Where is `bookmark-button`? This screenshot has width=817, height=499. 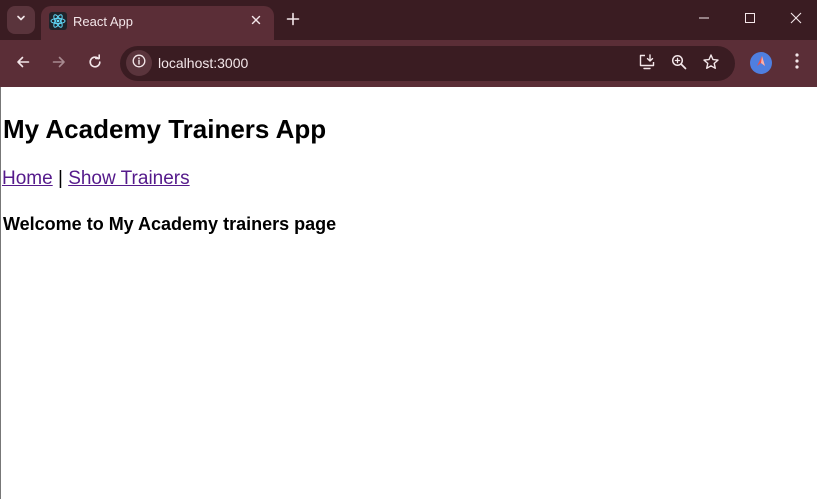
bookmark-button is located at coordinates (711, 64).